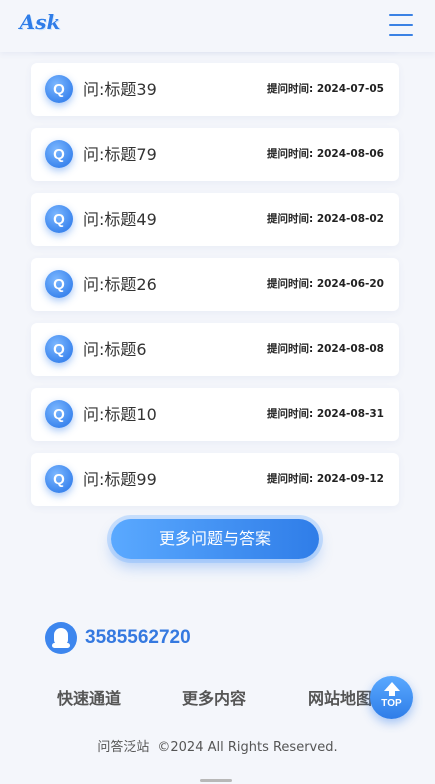  I want to click on question-item: Q 问:标题99 提问时间: 2024-09-12, so click(215, 479).